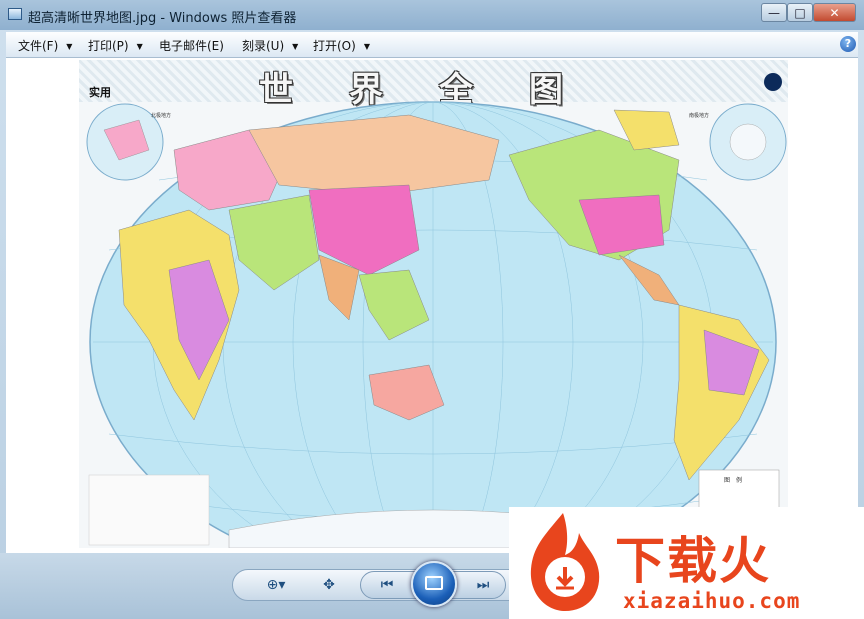  What do you see at coordinates (263, 46) in the screenshot?
I see `menu-burn-label: 刻录(U)` at bounding box center [263, 46].